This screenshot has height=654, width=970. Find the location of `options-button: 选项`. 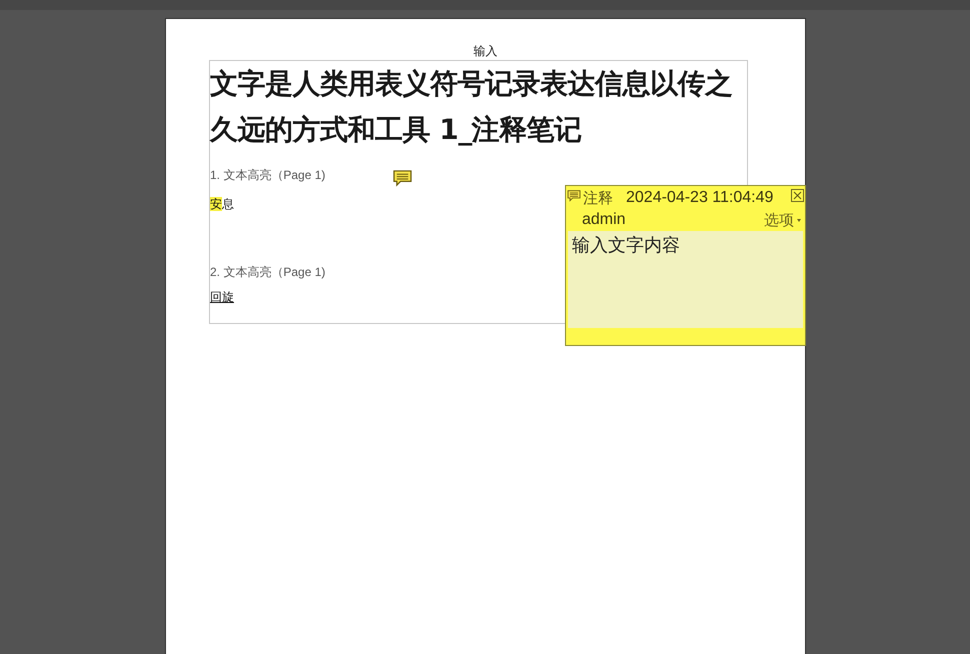

options-button: 选项 is located at coordinates (782, 220).